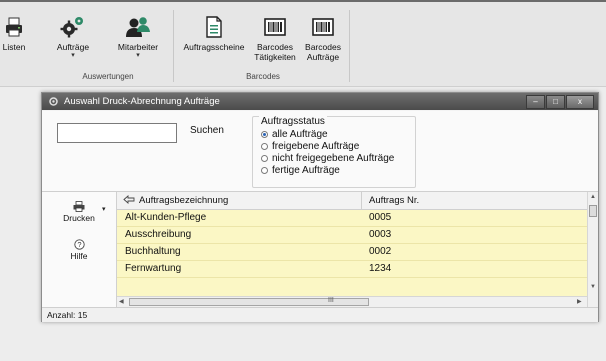 The width and height of the screenshot is (606, 361). Describe the element at coordinates (79, 256) in the screenshot. I see `help-label: Hilfe` at that location.